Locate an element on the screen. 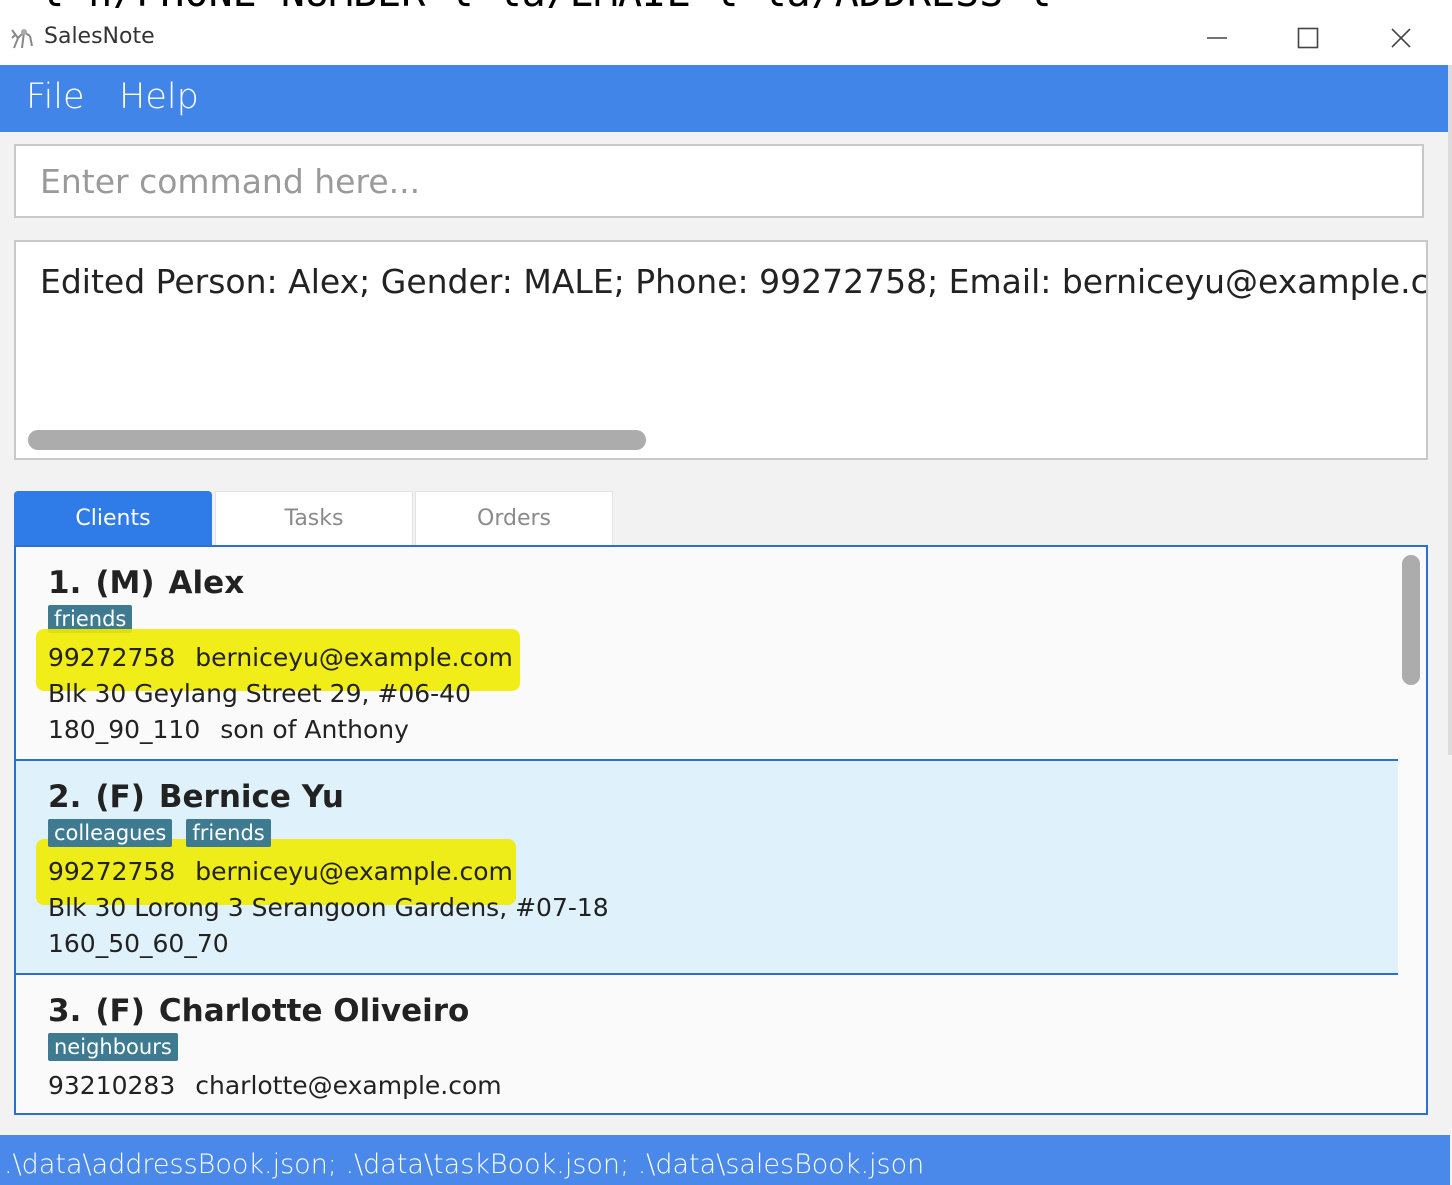  client-title: 2. (F) Bernice Yu is located at coordinates (203, 797).